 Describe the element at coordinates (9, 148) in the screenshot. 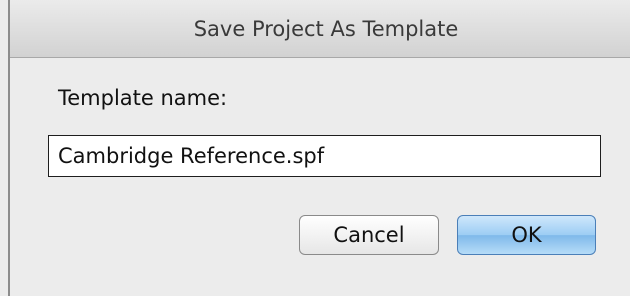

I see `window-edge` at that location.